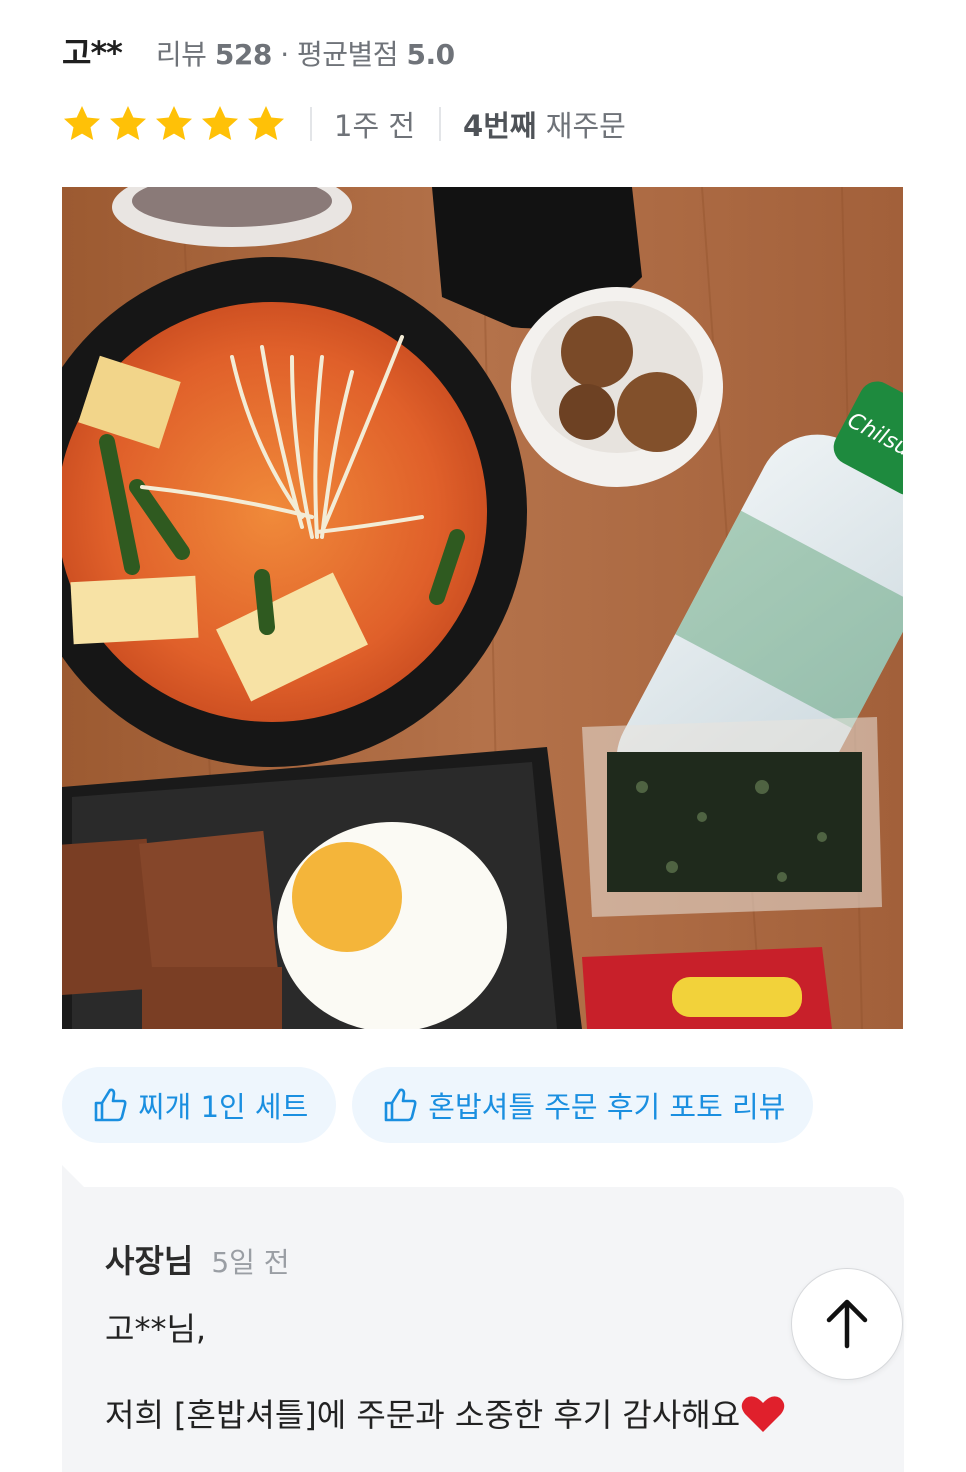 The image size is (966, 1472). Describe the element at coordinates (763, 1414) in the screenshot. I see `red-heart-icon` at that location.